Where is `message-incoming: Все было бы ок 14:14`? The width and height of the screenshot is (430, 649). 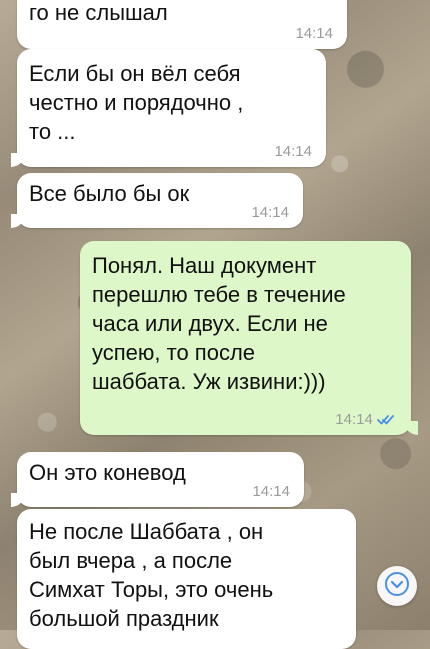 message-incoming: Все было бы ок 14:14 is located at coordinates (157, 200).